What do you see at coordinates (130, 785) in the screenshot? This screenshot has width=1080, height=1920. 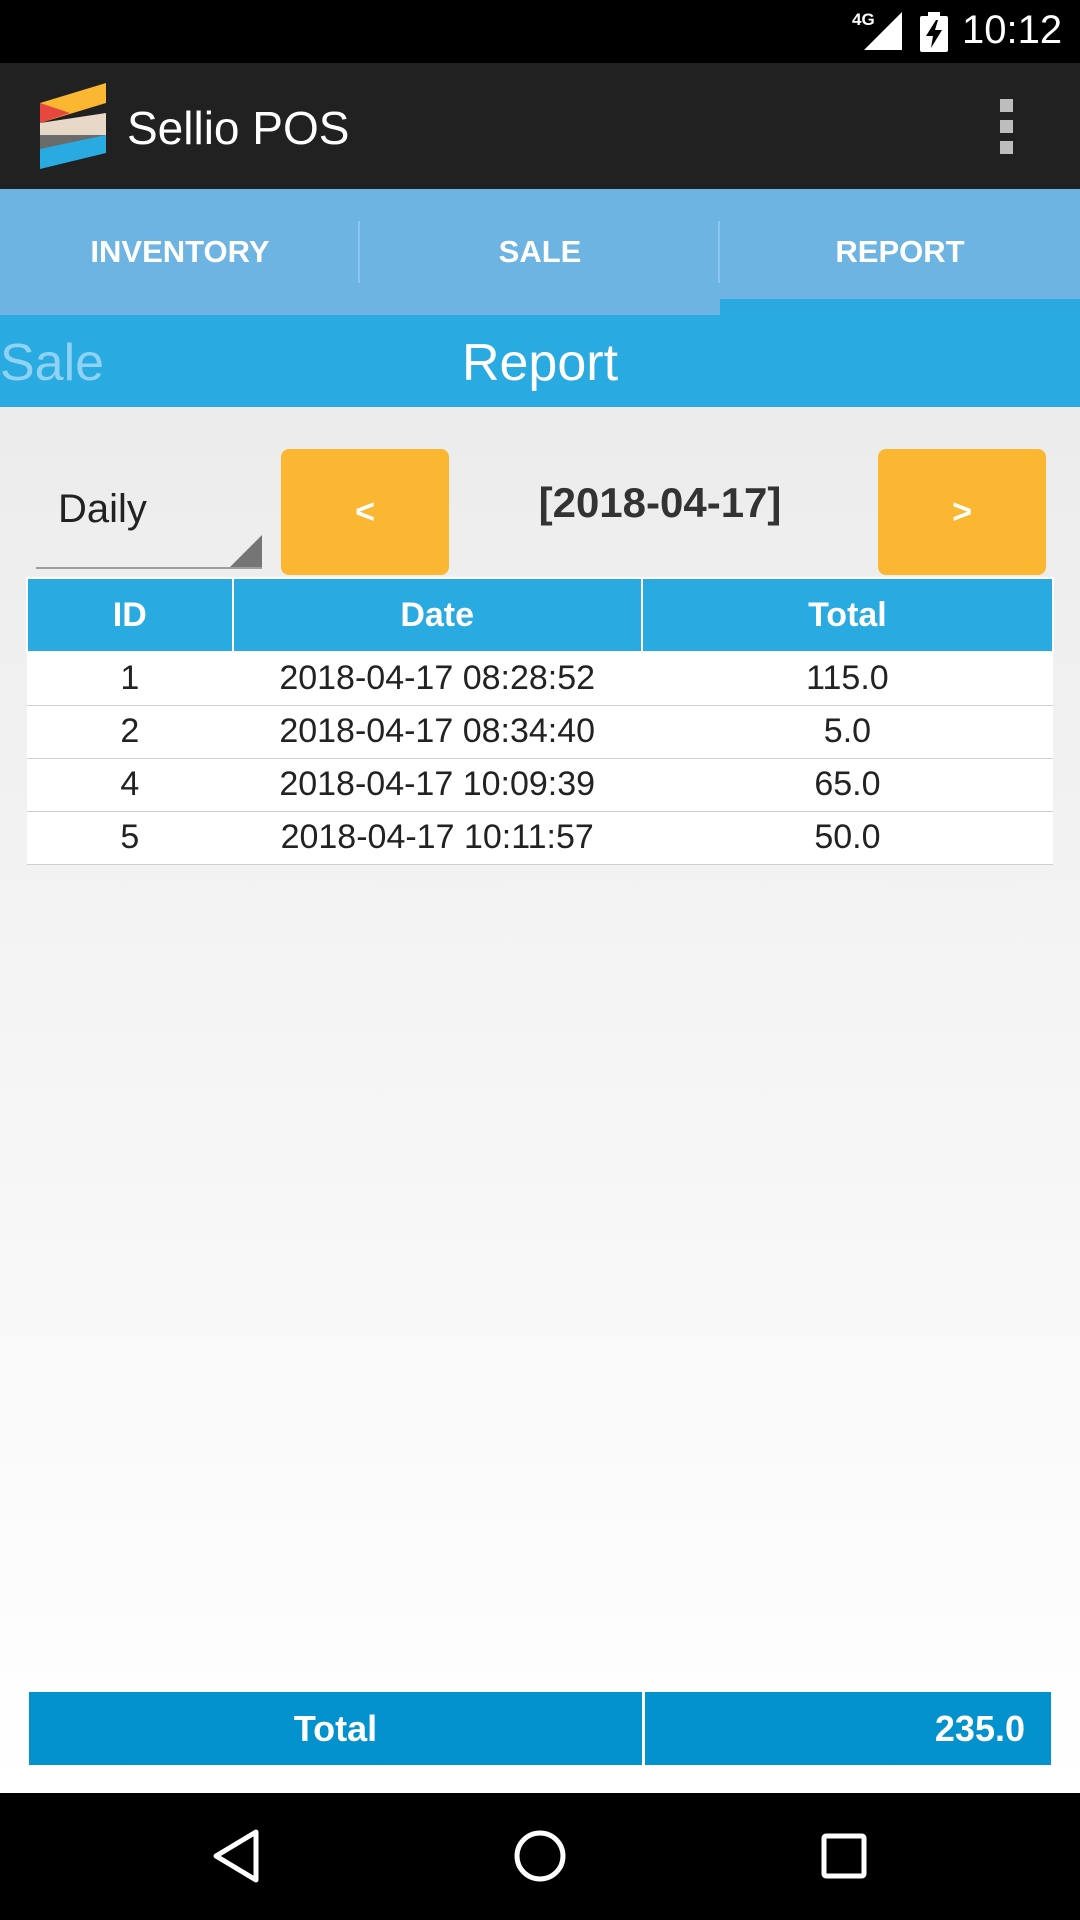 I see `cell-id: 4` at bounding box center [130, 785].